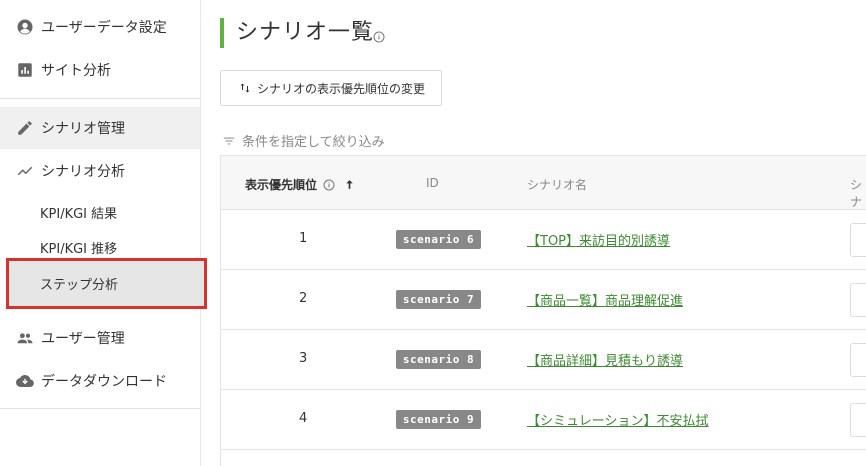  What do you see at coordinates (76, 71) in the screenshot?
I see `sidebar-item-label: サイト分析` at bounding box center [76, 71].